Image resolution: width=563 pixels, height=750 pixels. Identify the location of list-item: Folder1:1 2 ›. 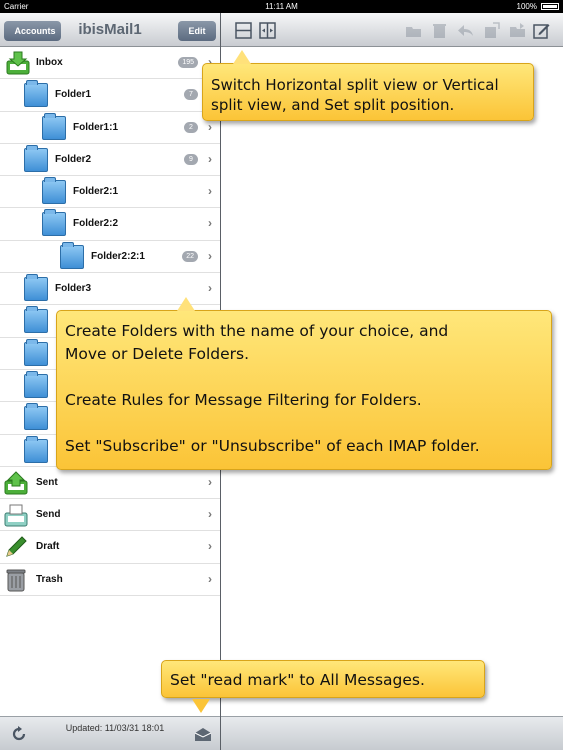
(110, 127).